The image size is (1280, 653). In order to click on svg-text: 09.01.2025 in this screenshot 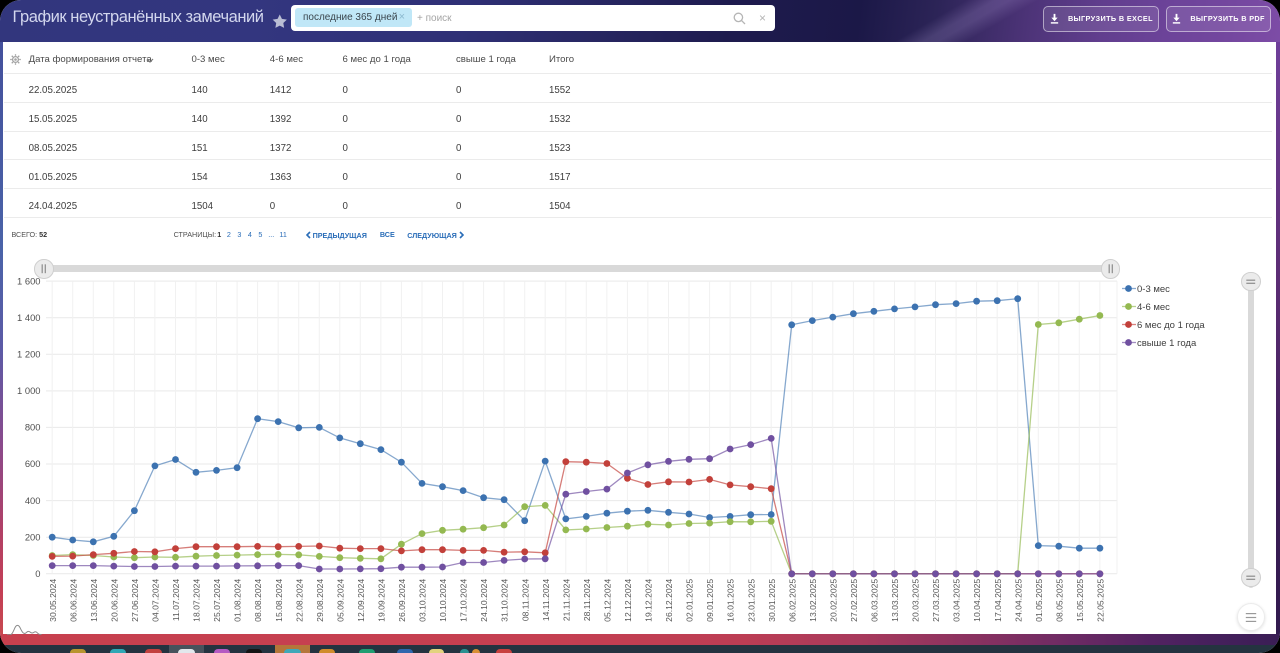, I will do `click(710, 600)`.